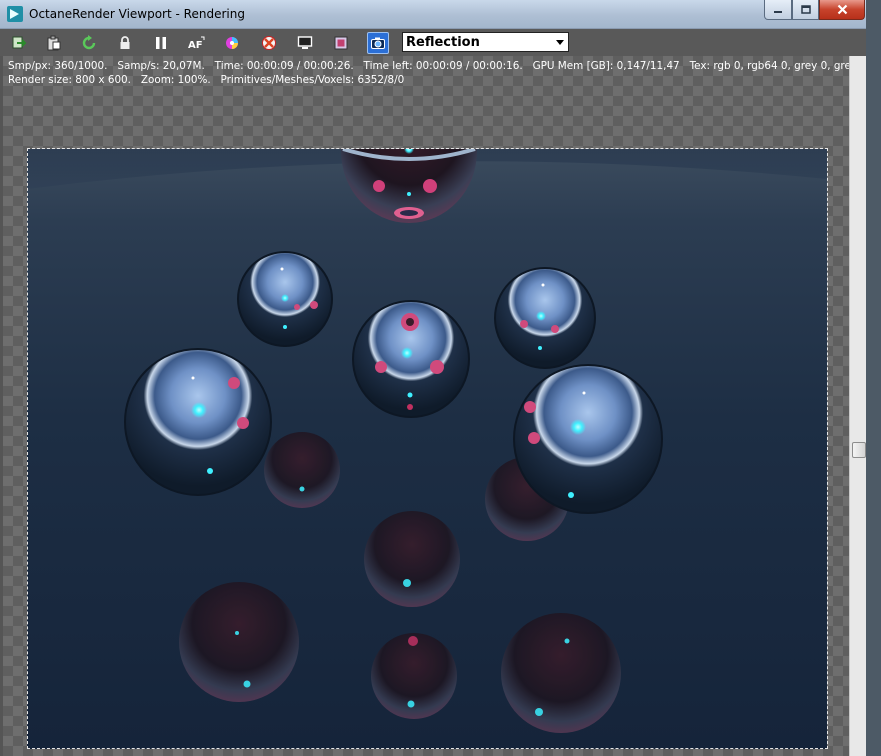 The image size is (881, 756). I want to click on minimize-button, so click(778, 10).